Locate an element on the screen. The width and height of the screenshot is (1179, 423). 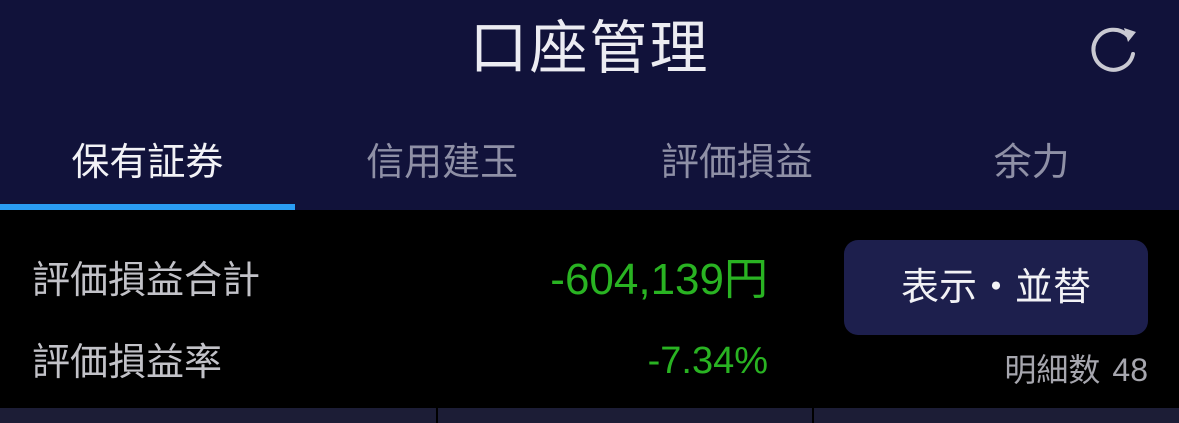
detail-count-value: 48 is located at coordinates (1130, 370).